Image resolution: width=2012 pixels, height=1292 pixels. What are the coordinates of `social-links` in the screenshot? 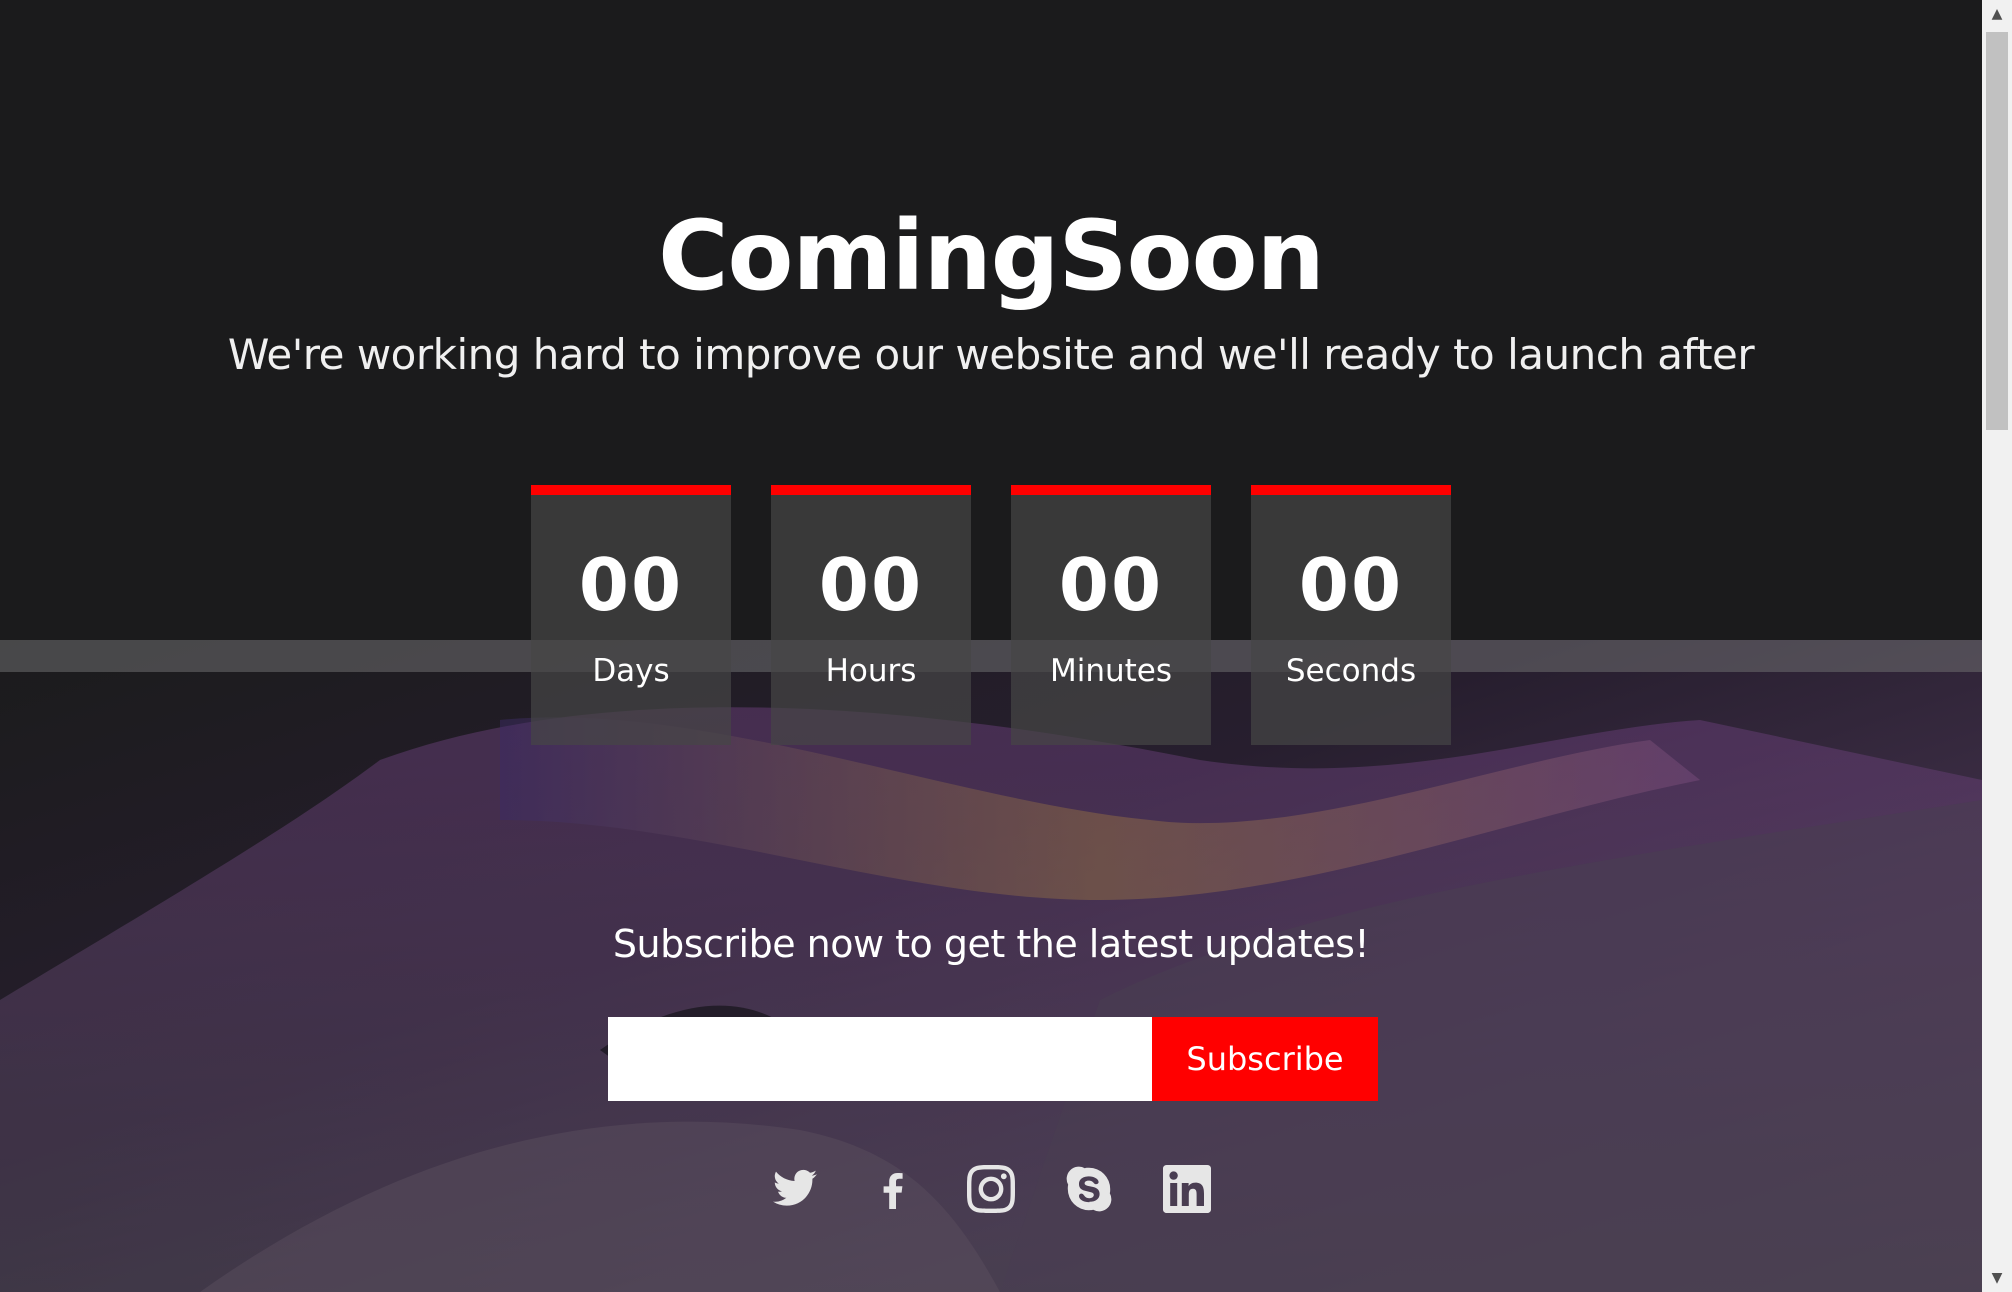 It's located at (991, 1189).